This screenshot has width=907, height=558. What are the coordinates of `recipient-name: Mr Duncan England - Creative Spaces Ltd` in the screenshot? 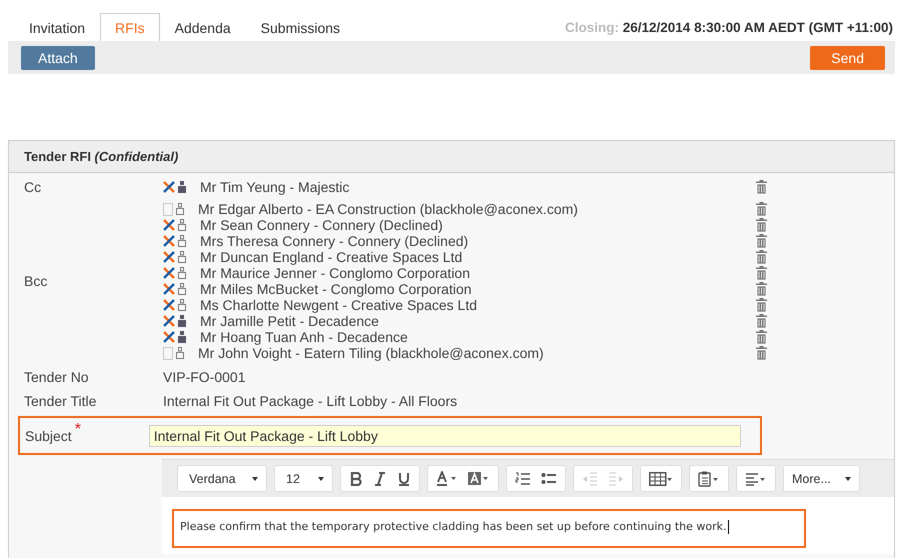 It's located at (332, 257).